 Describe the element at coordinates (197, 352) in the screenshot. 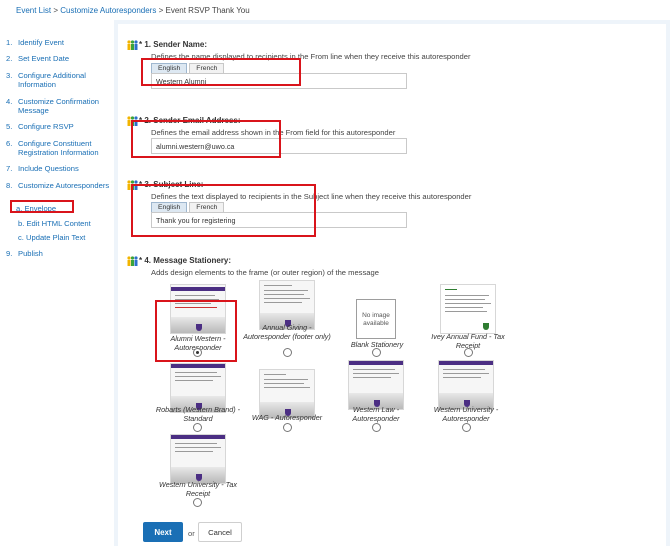

I see `stationery-radio-alumni-western` at that location.